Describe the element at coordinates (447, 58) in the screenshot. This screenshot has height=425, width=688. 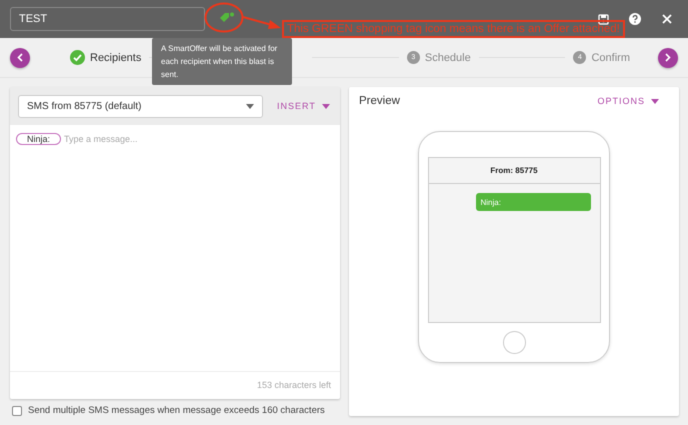
I see `step-label: Schedule` at that location.